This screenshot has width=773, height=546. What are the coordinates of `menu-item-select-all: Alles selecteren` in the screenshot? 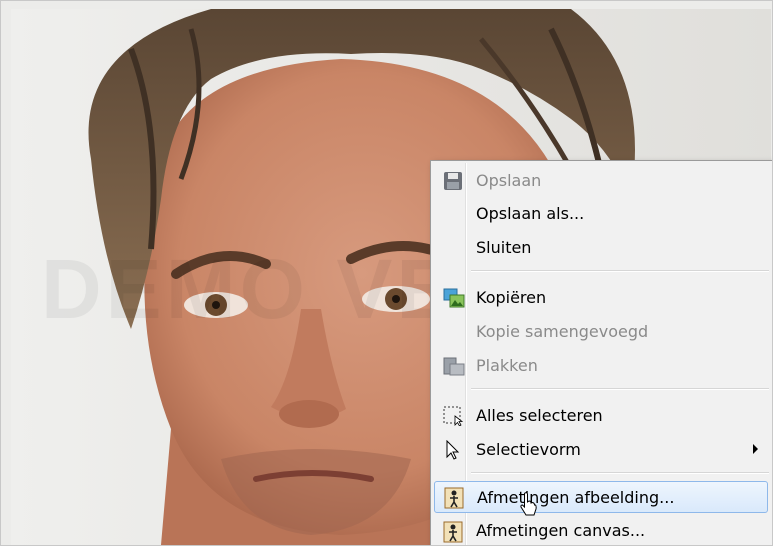 It's located at (601, 415).